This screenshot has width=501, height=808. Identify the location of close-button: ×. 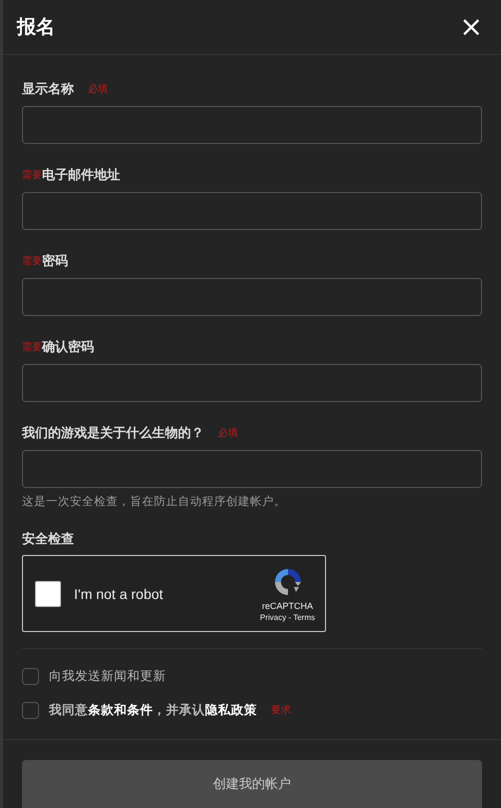
(471, 27).